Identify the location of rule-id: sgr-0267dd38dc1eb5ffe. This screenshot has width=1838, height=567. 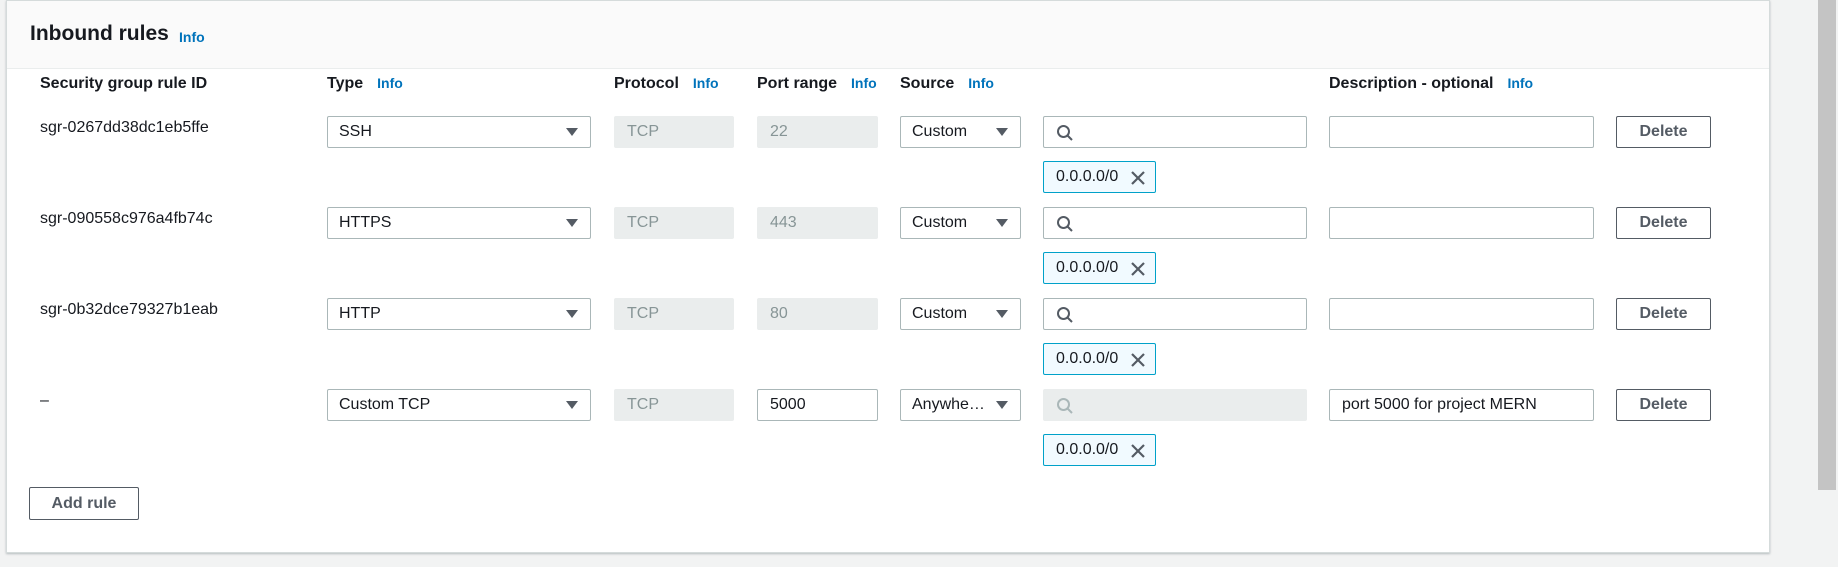
(124, 127).